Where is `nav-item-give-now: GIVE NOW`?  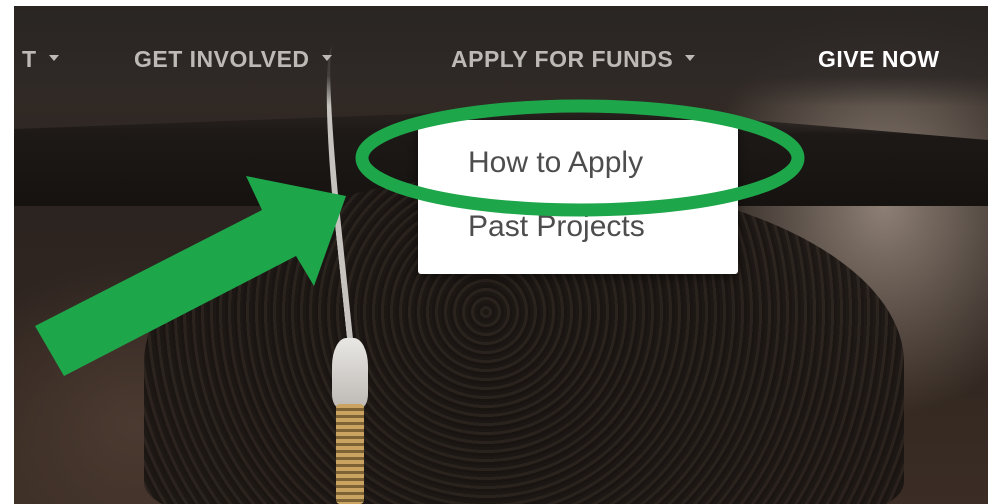 nav-item-give-now: GIVE NOW is located at coordinates (879, 59).